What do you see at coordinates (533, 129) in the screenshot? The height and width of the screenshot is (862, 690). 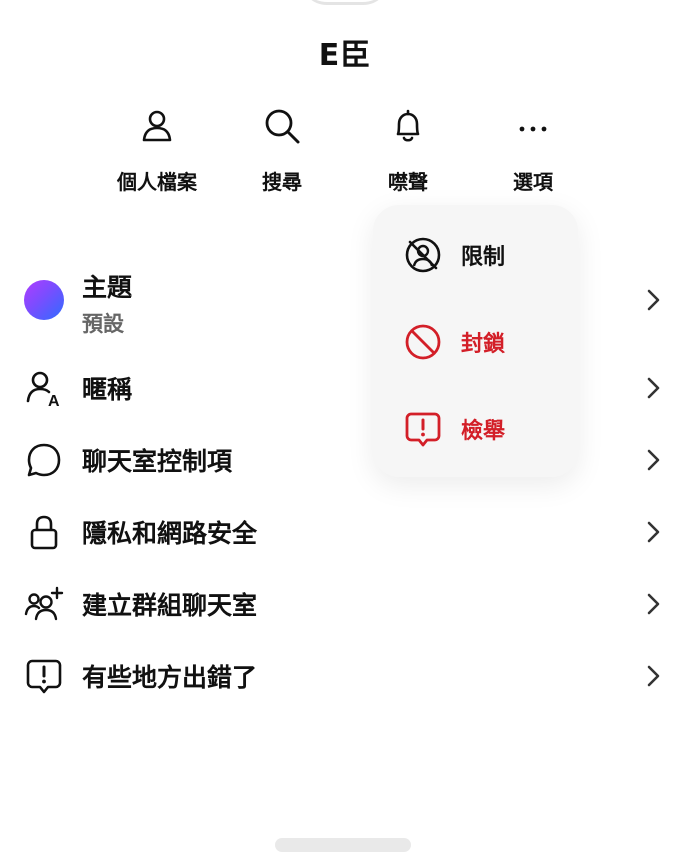 I see `more-icon` at bounding box center [533, 129].